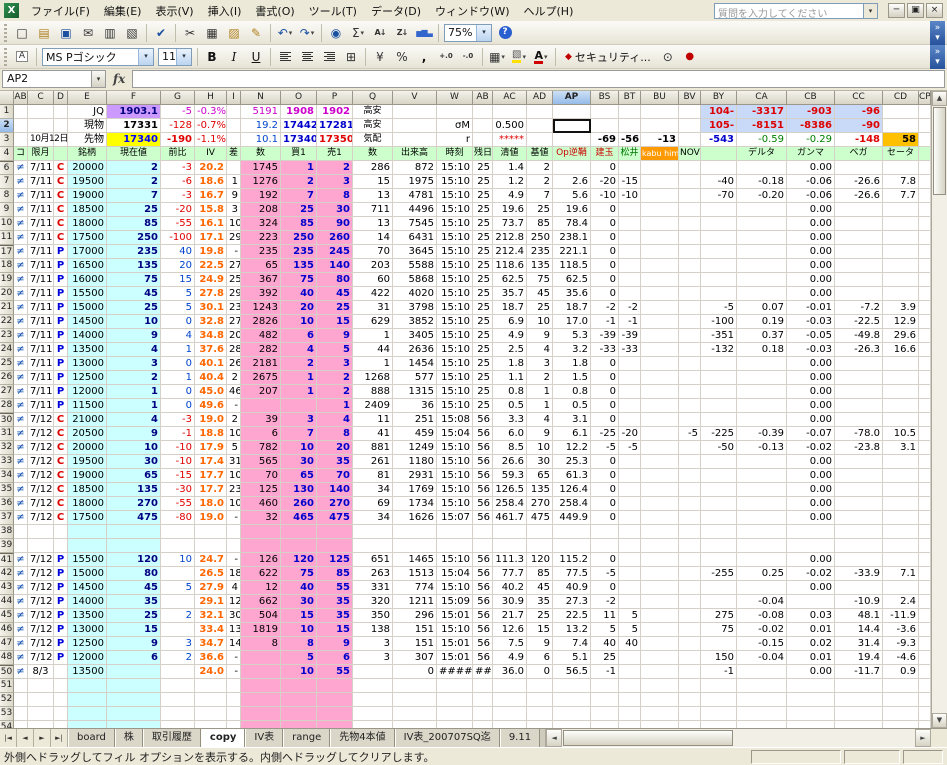 The image size is (947, 765). I want to click on grid-cell: -100, so click(719, 322).